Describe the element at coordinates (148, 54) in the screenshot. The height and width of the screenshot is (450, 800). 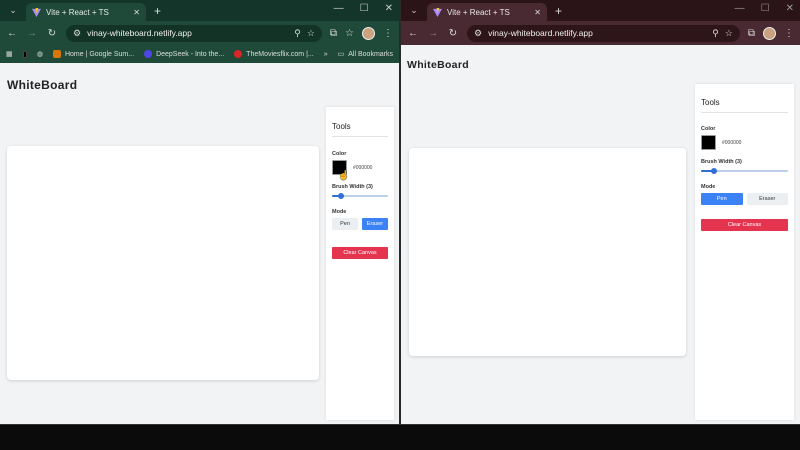
I see `whale-icon` at that location.